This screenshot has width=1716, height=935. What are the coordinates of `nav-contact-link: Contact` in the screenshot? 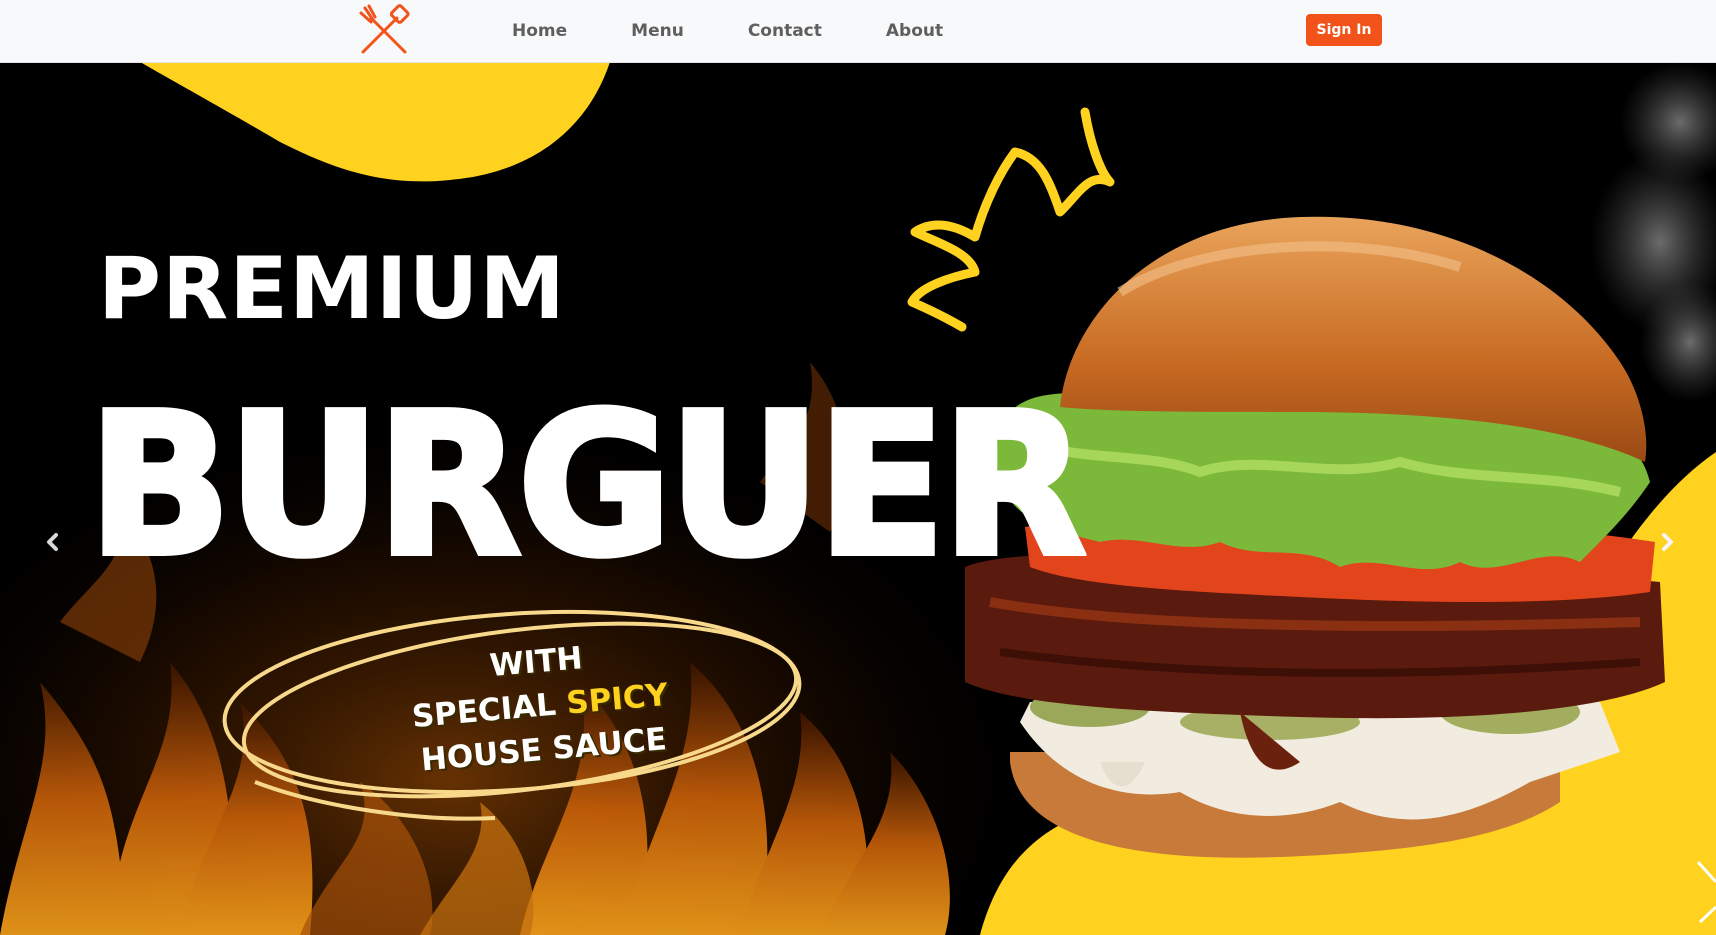 It's located at (785, 31).